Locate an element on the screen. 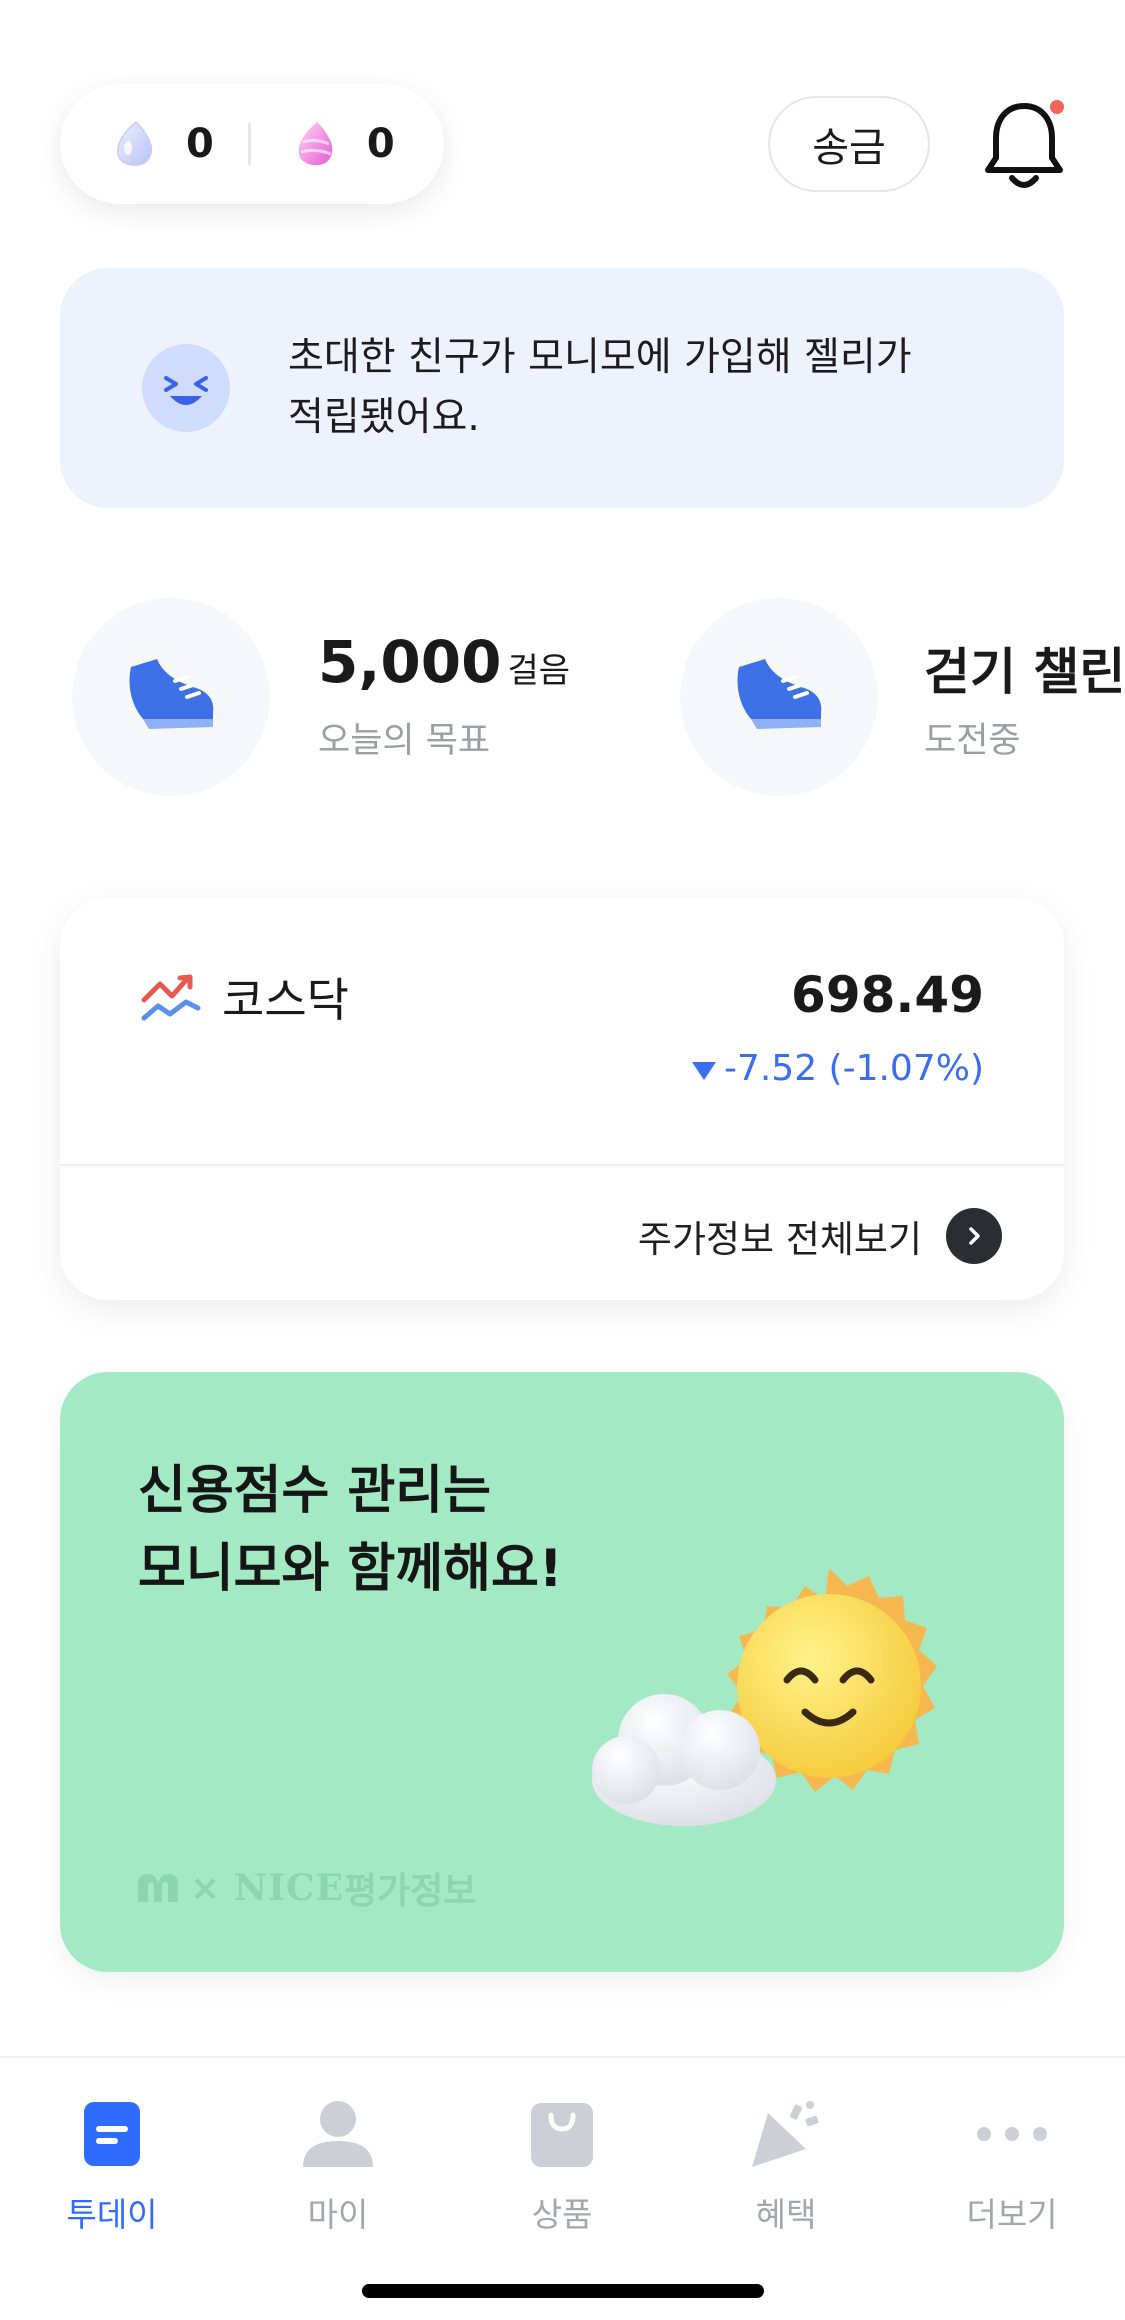 Image resolution: width=1125 pixels, height=2320 pixels. stock-view-all-link: 주가정보 전체보기 is located at coordinates (820, 1236).